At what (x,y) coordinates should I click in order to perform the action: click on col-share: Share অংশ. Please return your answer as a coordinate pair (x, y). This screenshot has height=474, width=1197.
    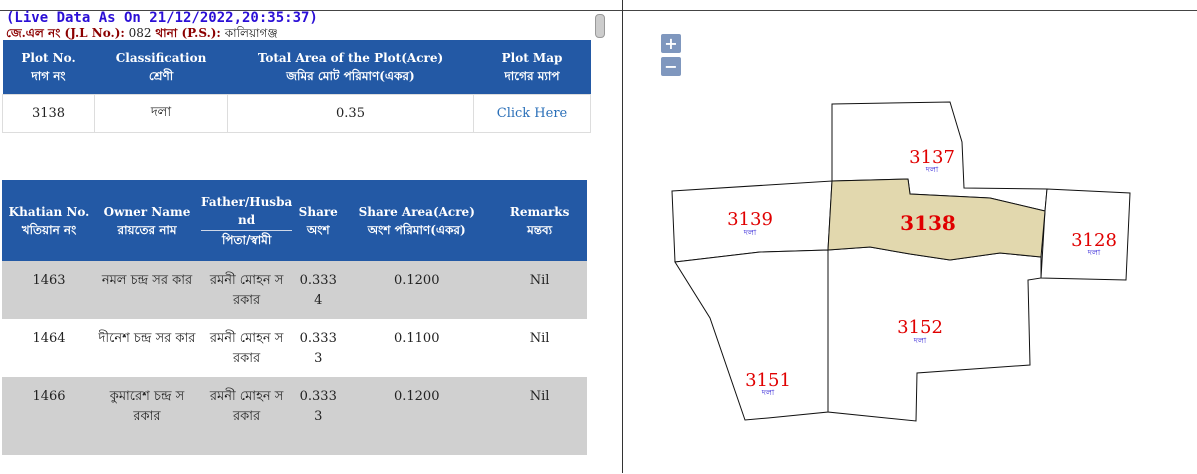
    Looking at the image, I should click on (318, 220).